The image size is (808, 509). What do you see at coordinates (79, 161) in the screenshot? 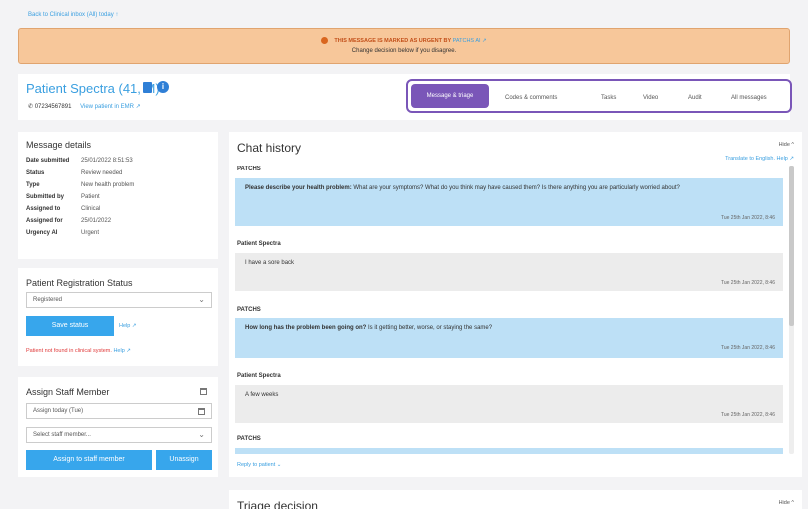
I see `detail-row: Date submitted 25/01/2022 8:51:53` at bounding box center [79, 161].